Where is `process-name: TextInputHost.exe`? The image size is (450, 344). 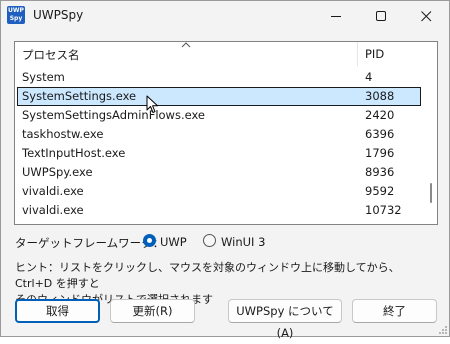
process-name: TextInputHost.exe is located at coordinates (74, 153).